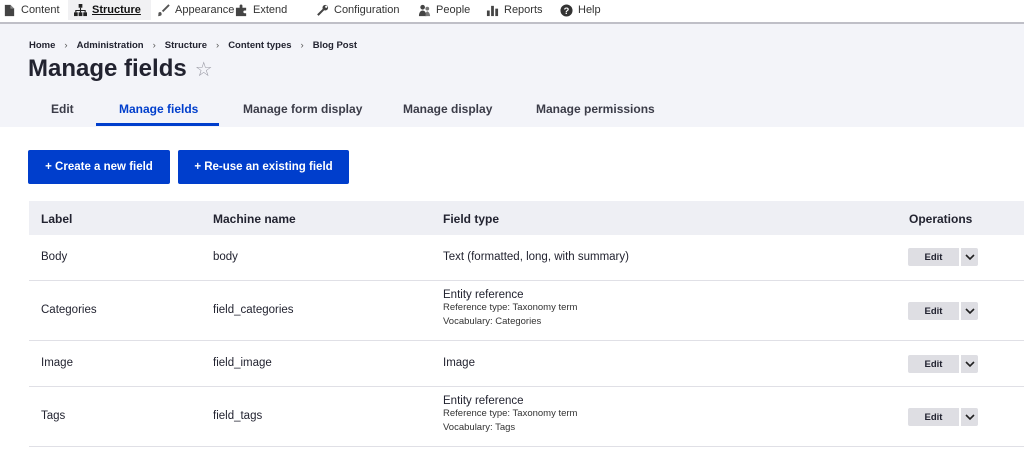 The width and height of the screenshot is (1024, 450). I want to click on star-icon: ☆, so click(204, 69).